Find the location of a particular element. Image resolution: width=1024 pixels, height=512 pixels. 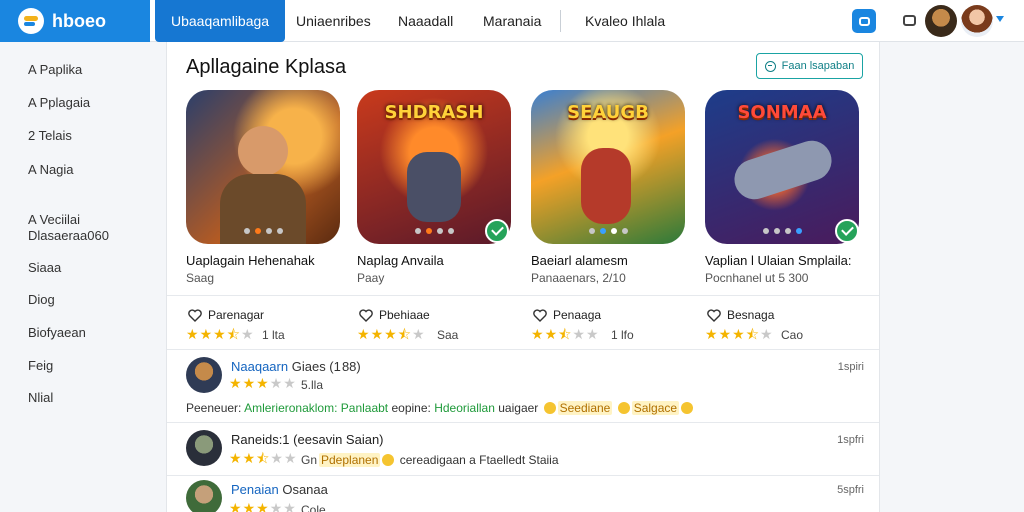

sidebar-item: 2 Telais is located at coordinates (83, 136).